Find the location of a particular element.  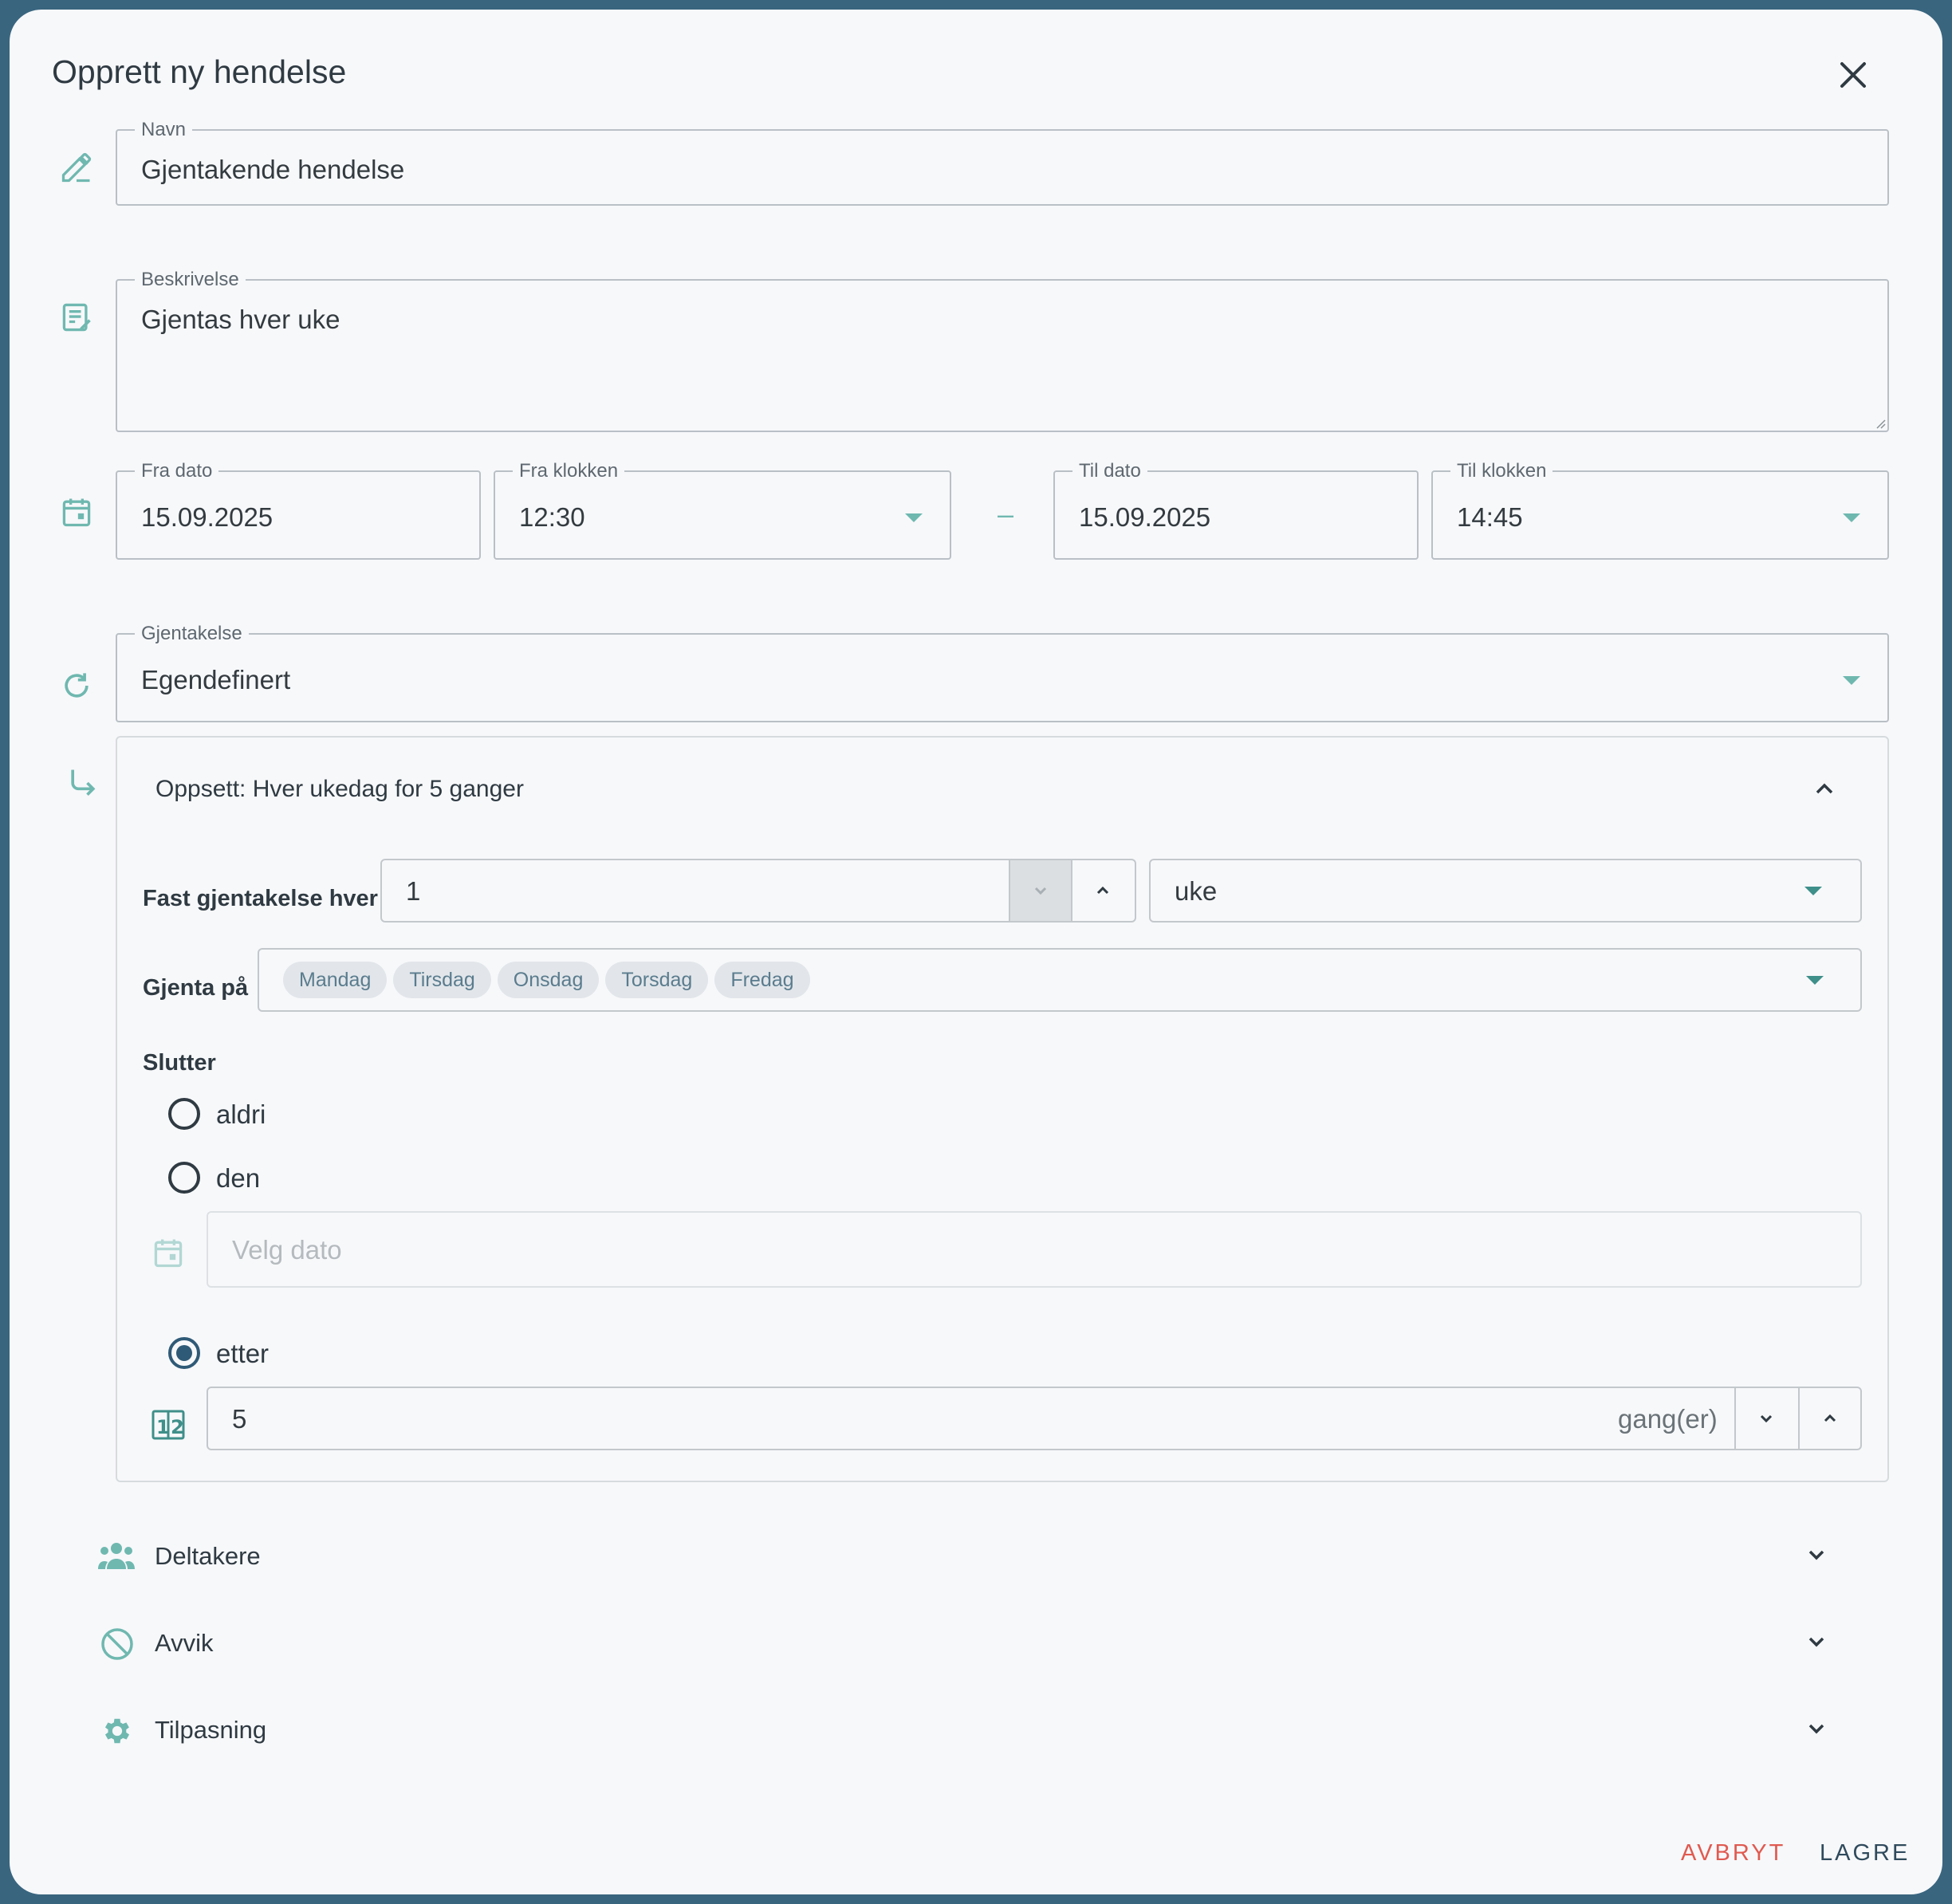

interval-unit-select: uke is located at coordinates (1505, 890).